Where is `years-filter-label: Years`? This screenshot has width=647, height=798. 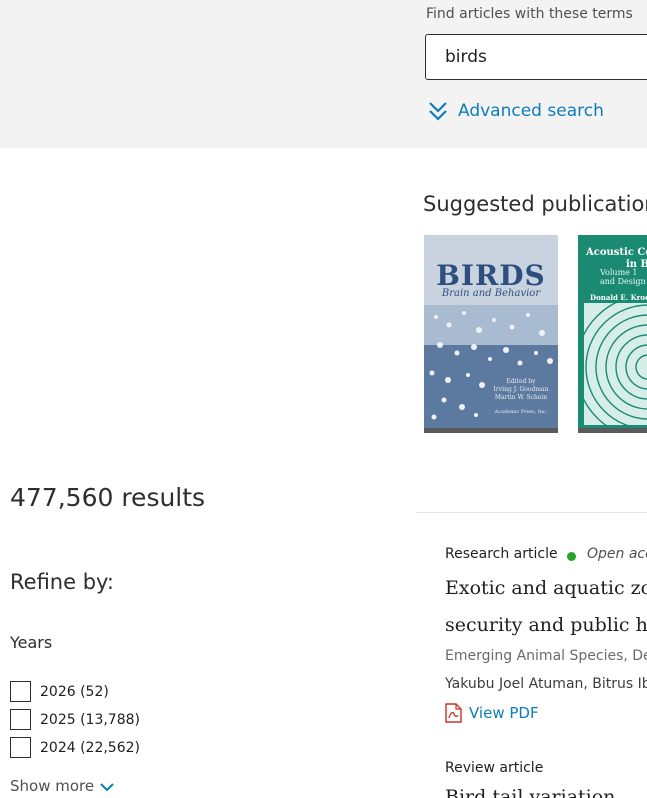 years-filter-label: Years is located at coordinates (31, 642).